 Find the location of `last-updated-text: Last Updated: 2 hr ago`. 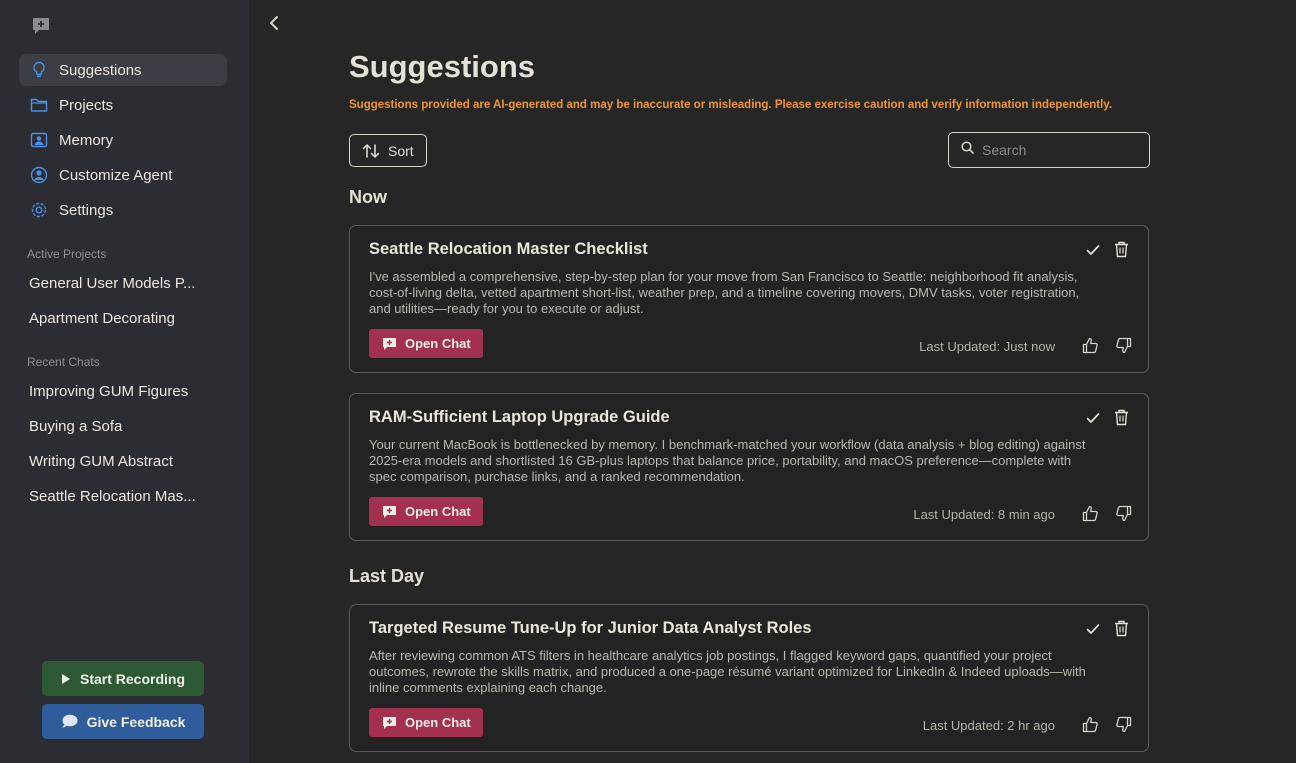

last-updated-text: Last Updated: 2 hr ago is located at coordinates (988, 725).